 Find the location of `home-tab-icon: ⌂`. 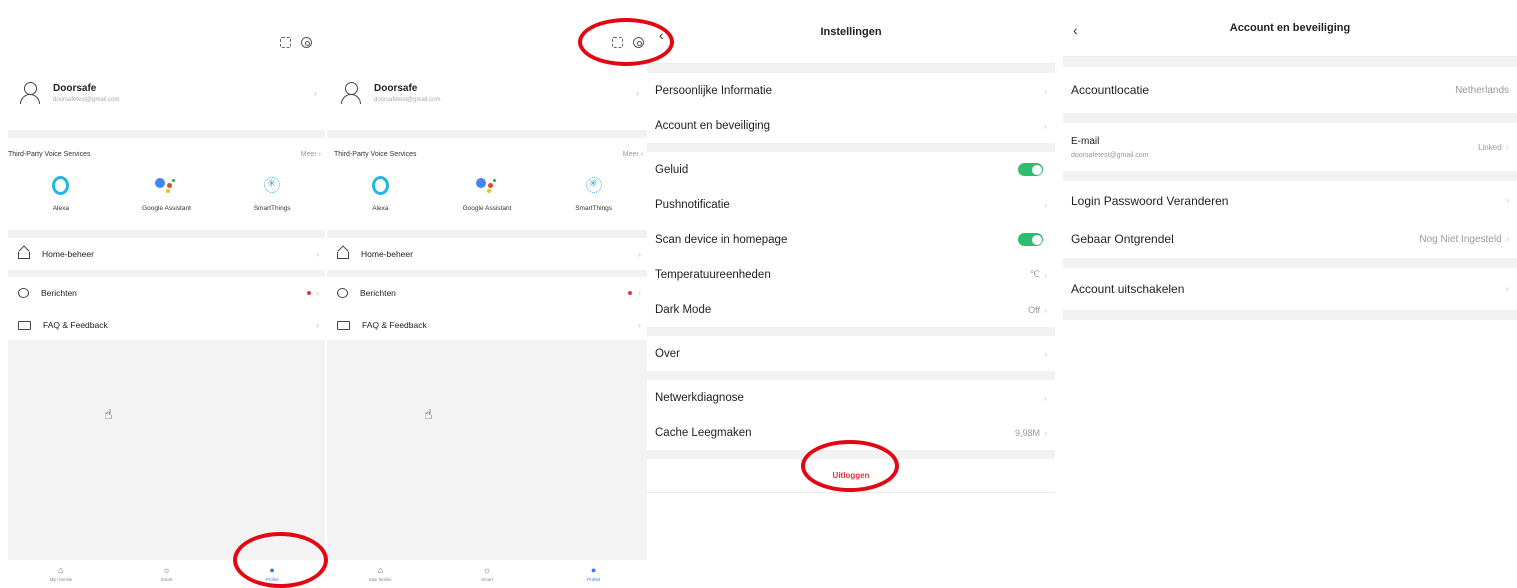

home-tab-icon: ⌂ is located at coordinates (380, 570).